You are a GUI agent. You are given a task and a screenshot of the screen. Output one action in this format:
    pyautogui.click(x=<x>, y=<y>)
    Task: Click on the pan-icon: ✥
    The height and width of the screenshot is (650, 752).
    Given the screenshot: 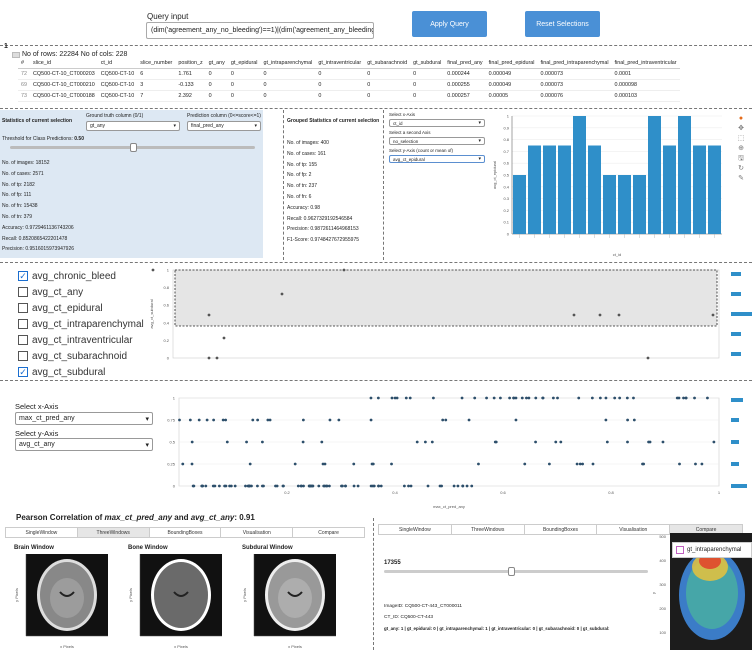 What is the action you would take?
    pyautogui.click(x=741, y=129)
    